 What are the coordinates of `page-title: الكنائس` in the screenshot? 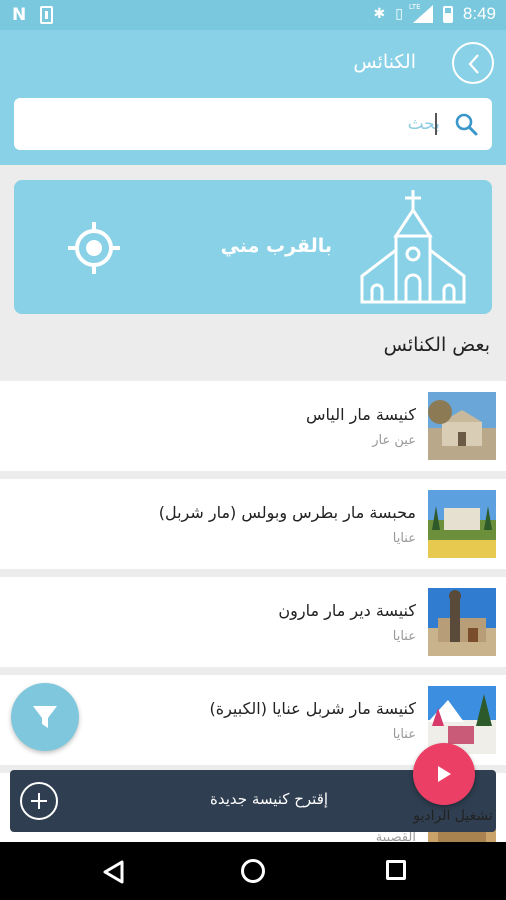 It's located at (384, 62).